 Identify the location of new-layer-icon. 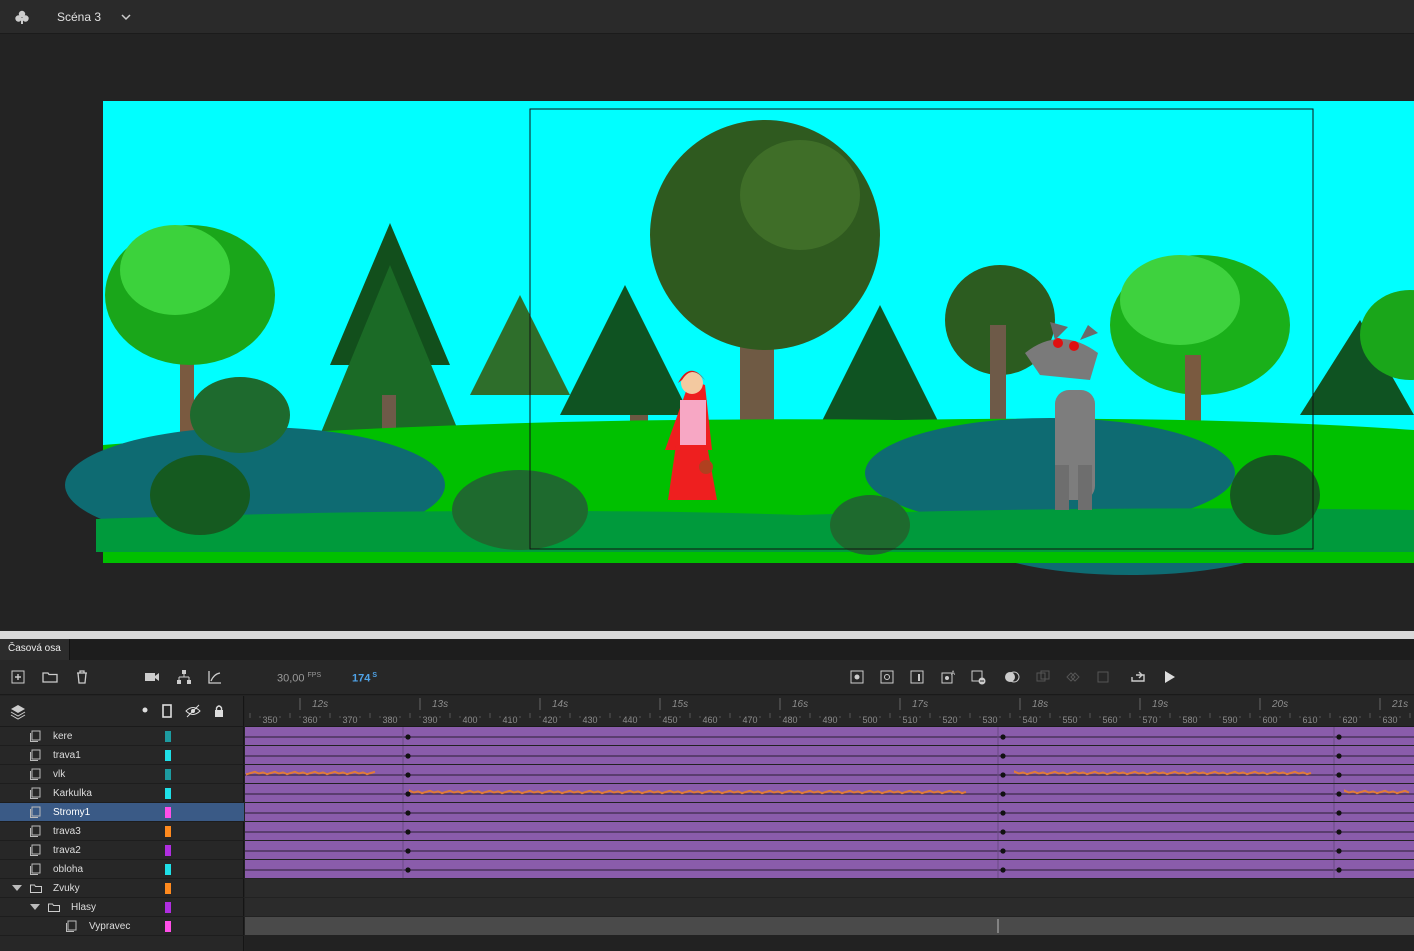
(18, 677).